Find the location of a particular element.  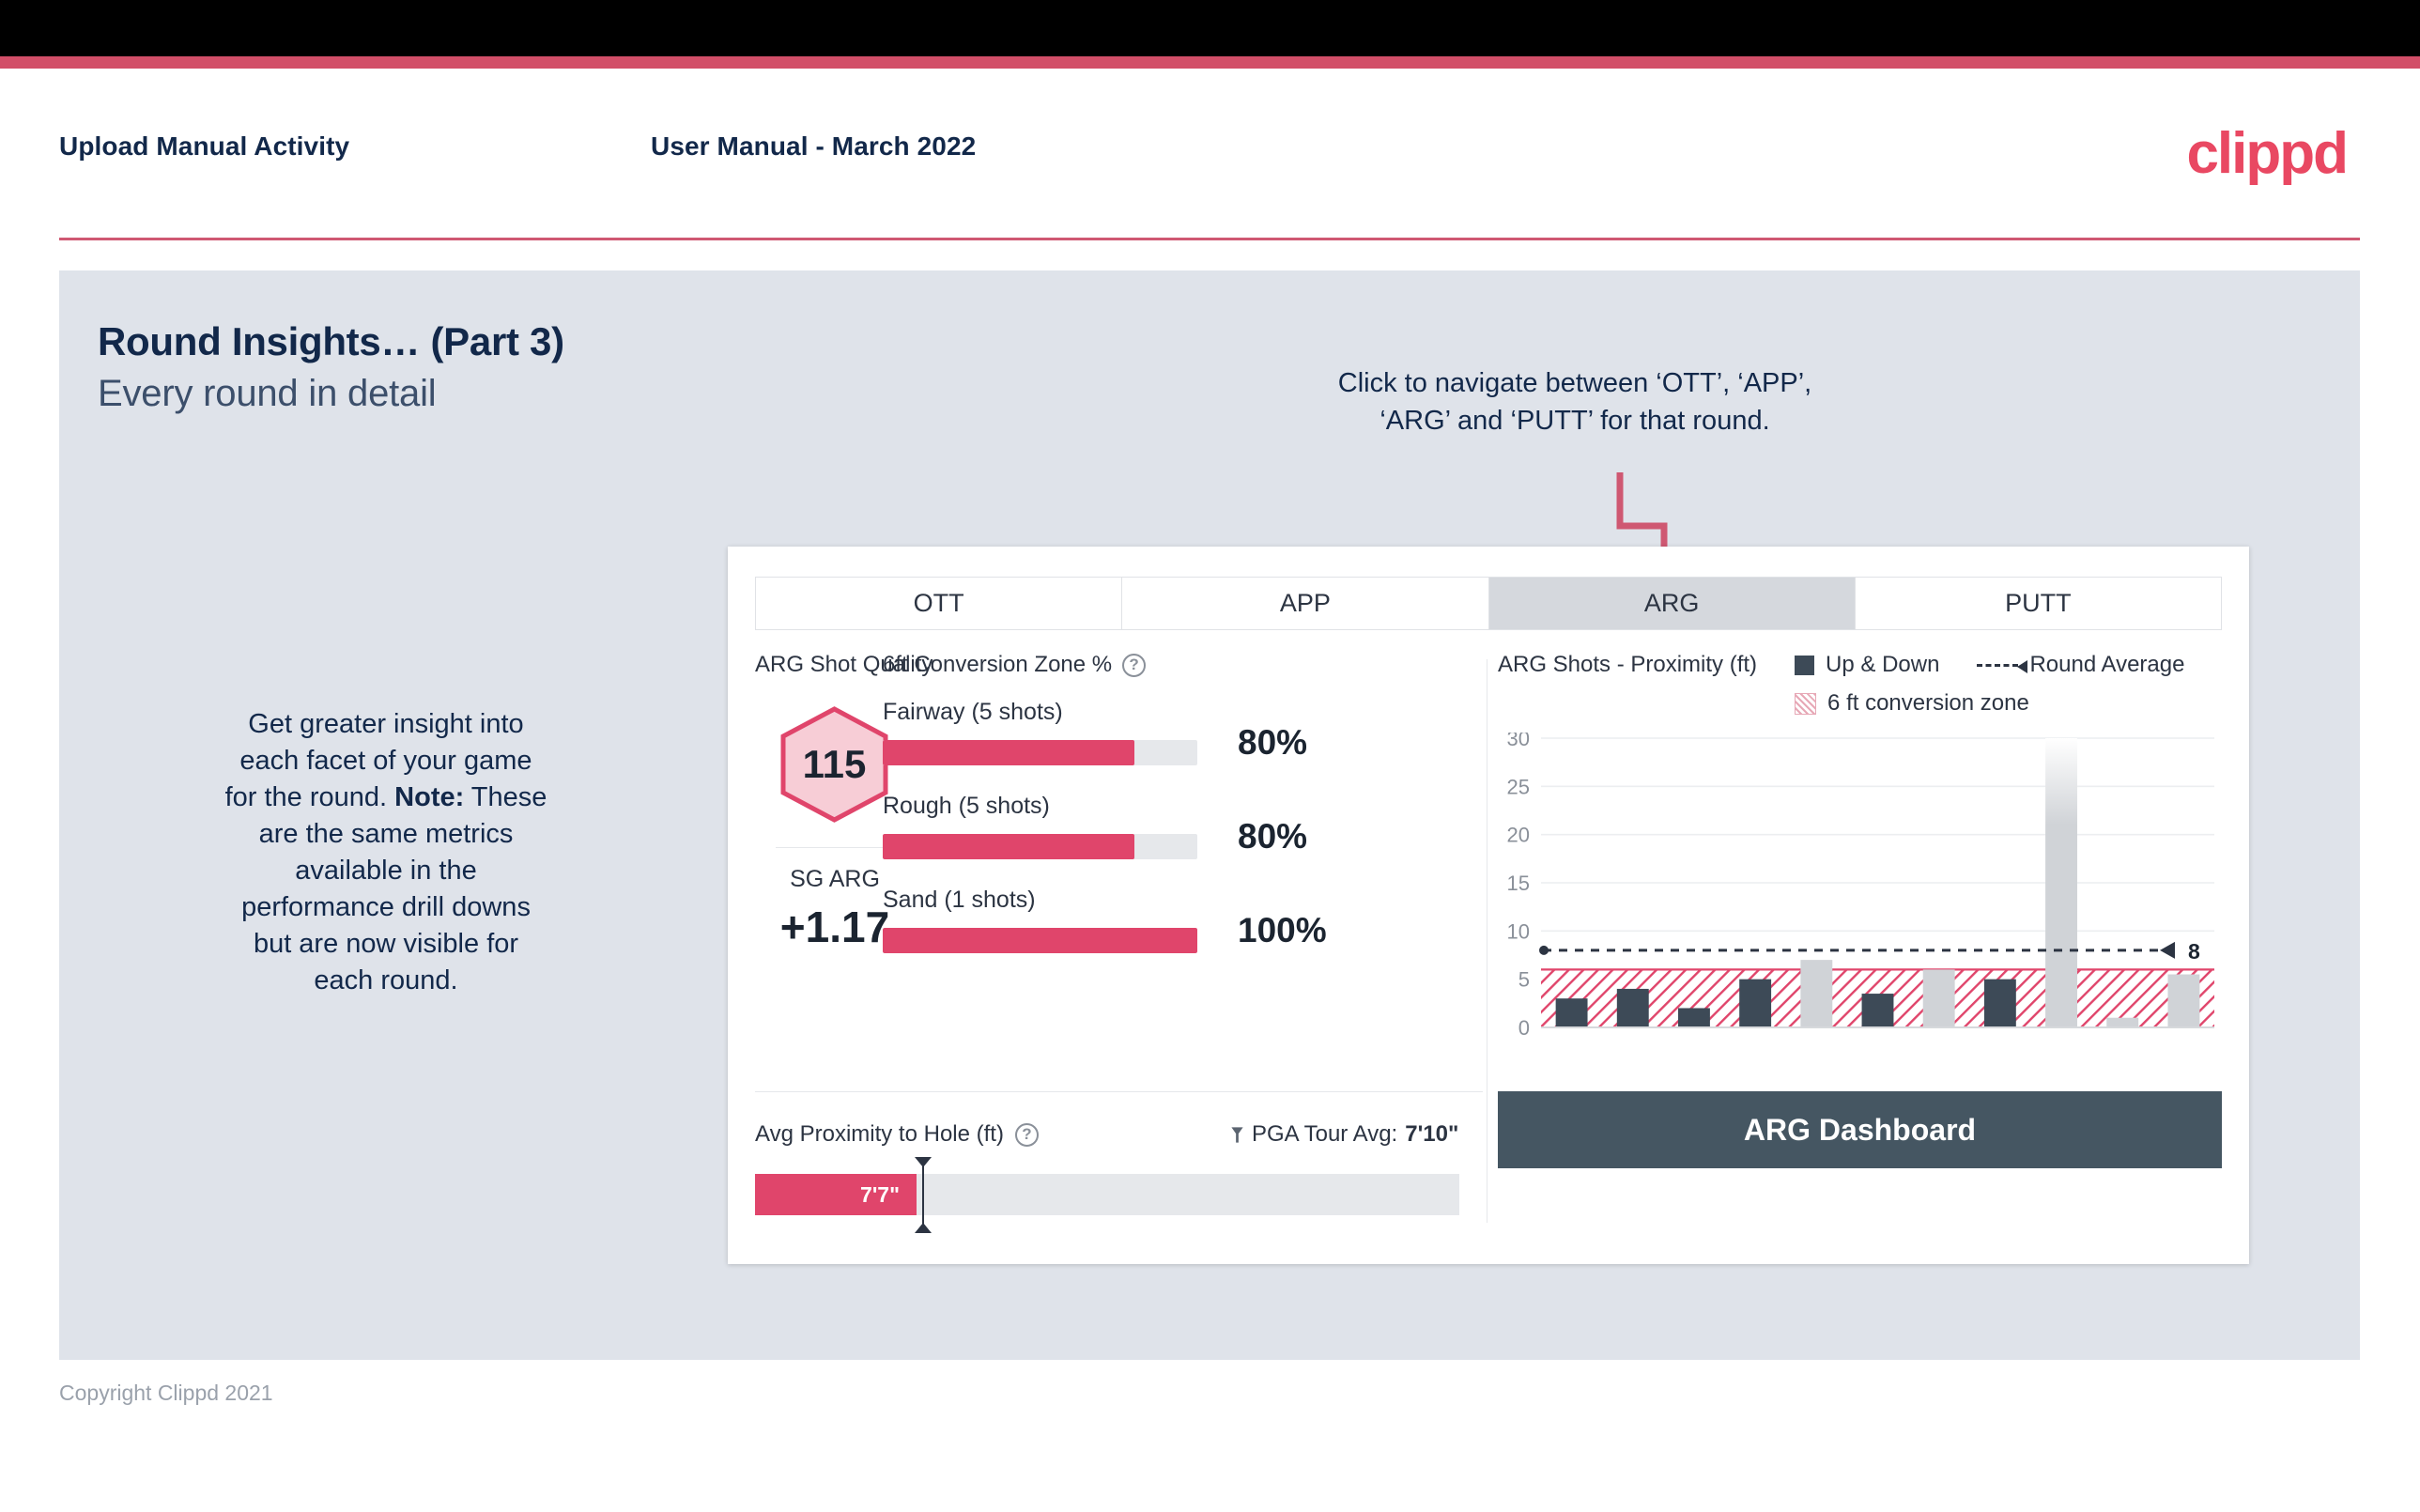

proximity-divider is located at coordinates (1119, 1091).